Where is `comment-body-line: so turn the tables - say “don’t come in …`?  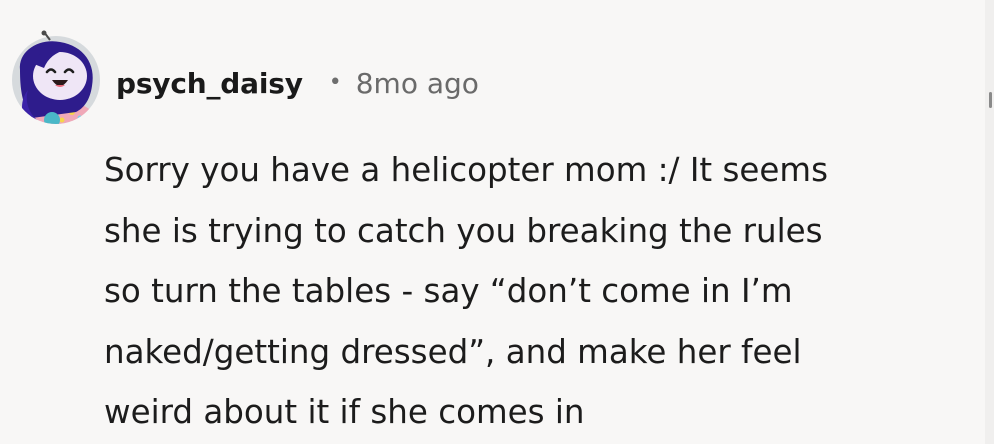
comment-body-line: so turn the tables - say “don’t come in … is located at coordinates (448, 291).